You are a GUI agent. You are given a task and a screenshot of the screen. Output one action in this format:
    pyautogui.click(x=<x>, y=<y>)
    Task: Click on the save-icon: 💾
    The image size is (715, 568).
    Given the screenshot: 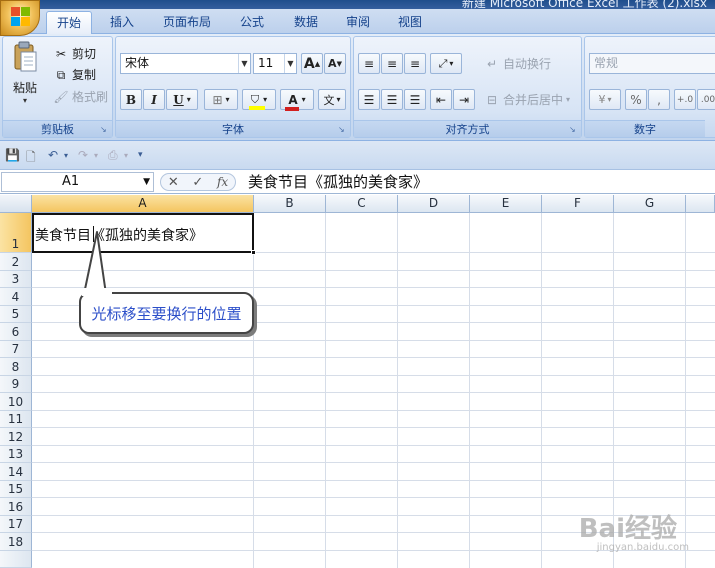 What is the action you would take?
    pyautogui.click(x=12, y=155)
    